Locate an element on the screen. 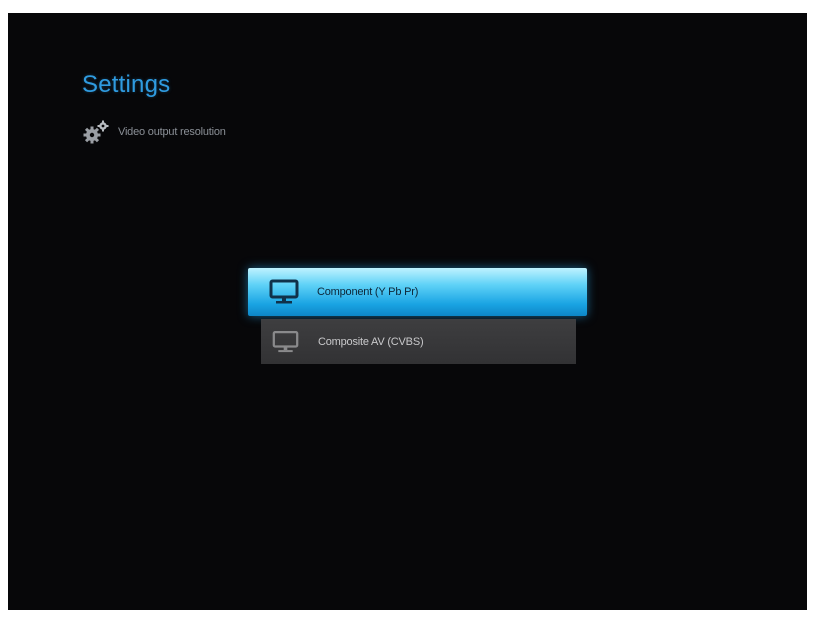  breadcrumb: Video output resolution is located at coordinates (154, 132).